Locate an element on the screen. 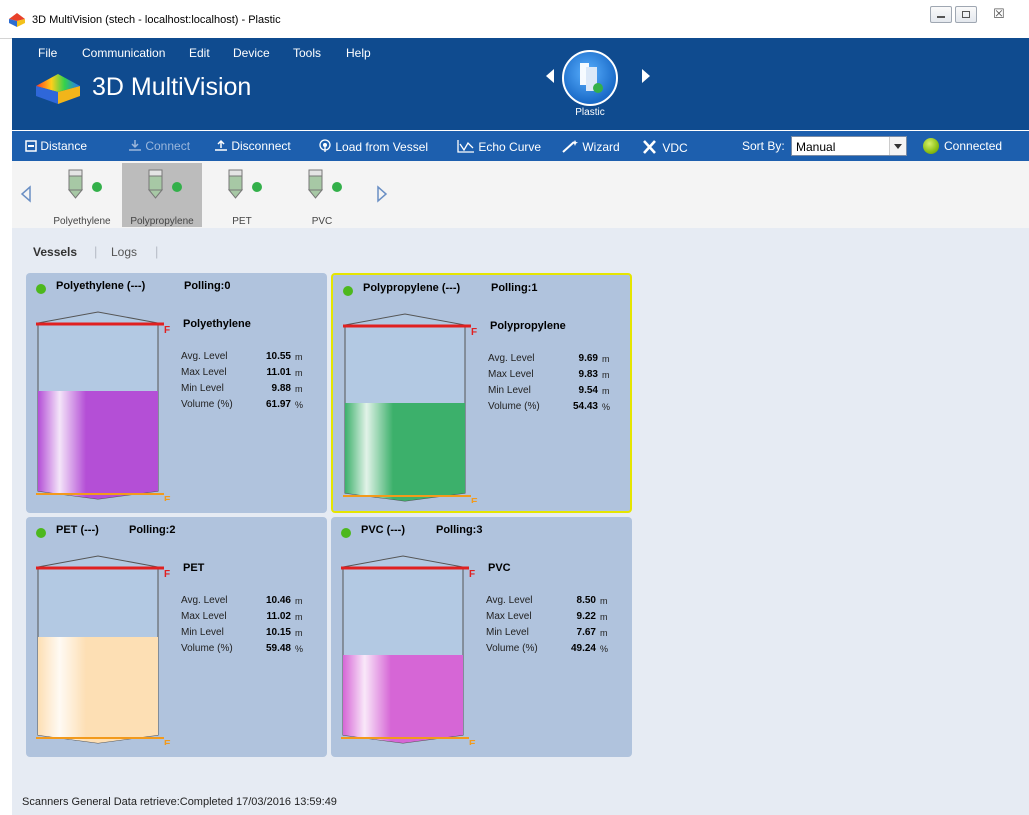  connection-status-led is located at coordinates (931, 146).